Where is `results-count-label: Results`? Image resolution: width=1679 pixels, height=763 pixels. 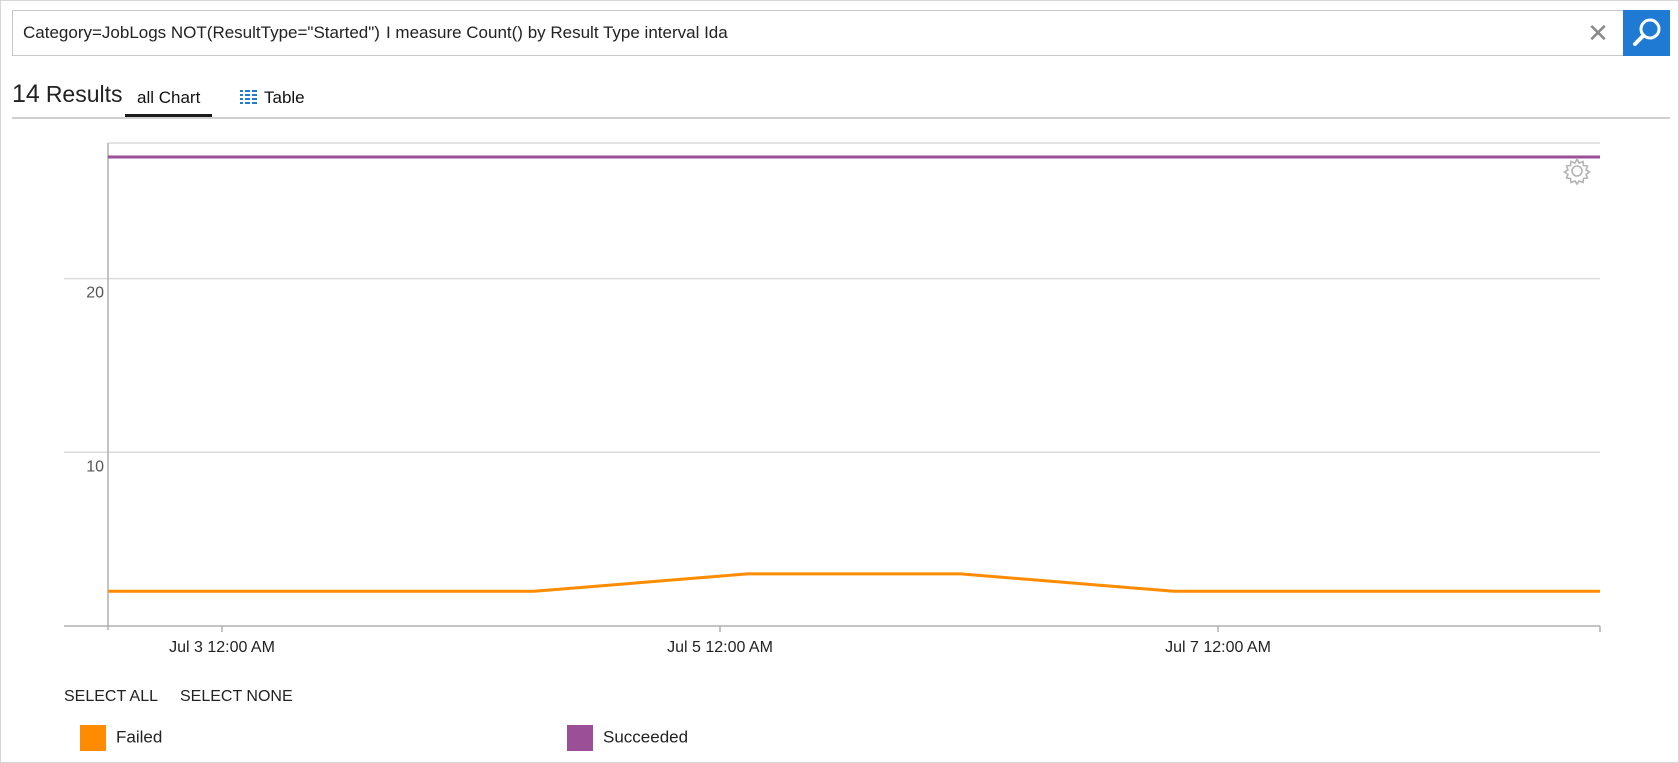 results-count-label: Results is located at coordinates (84, 94).